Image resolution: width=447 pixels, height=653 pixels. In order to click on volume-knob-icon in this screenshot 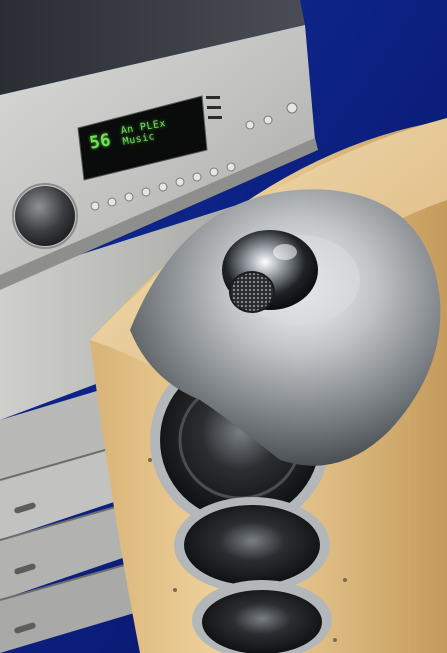, I will do `click(45, 216)`.